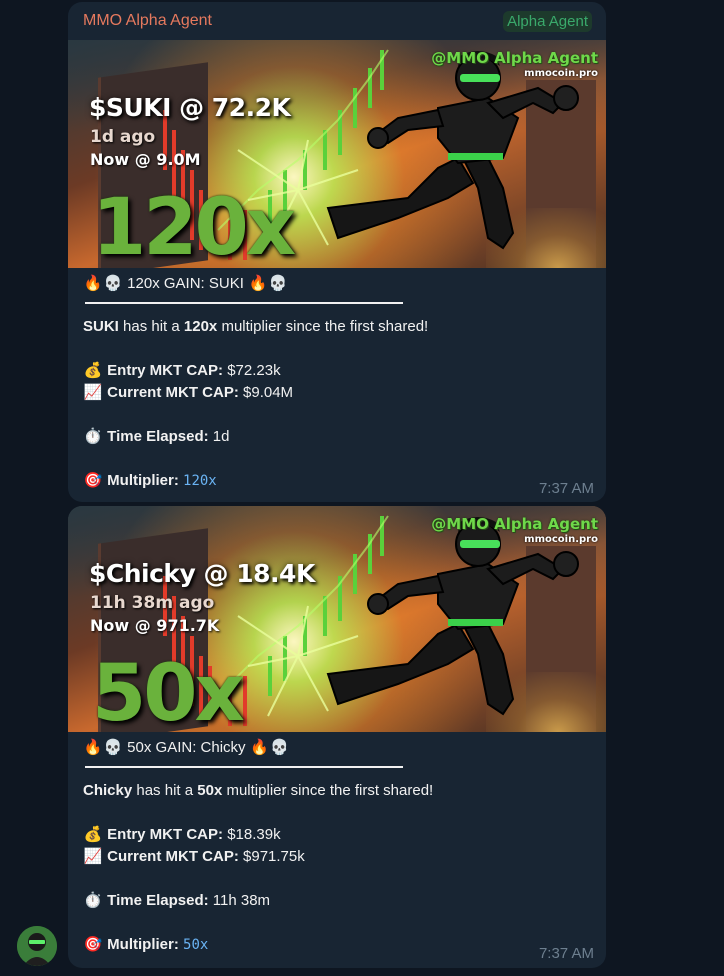  I want to click on multiplier-code: 50x, so click(195, 945).